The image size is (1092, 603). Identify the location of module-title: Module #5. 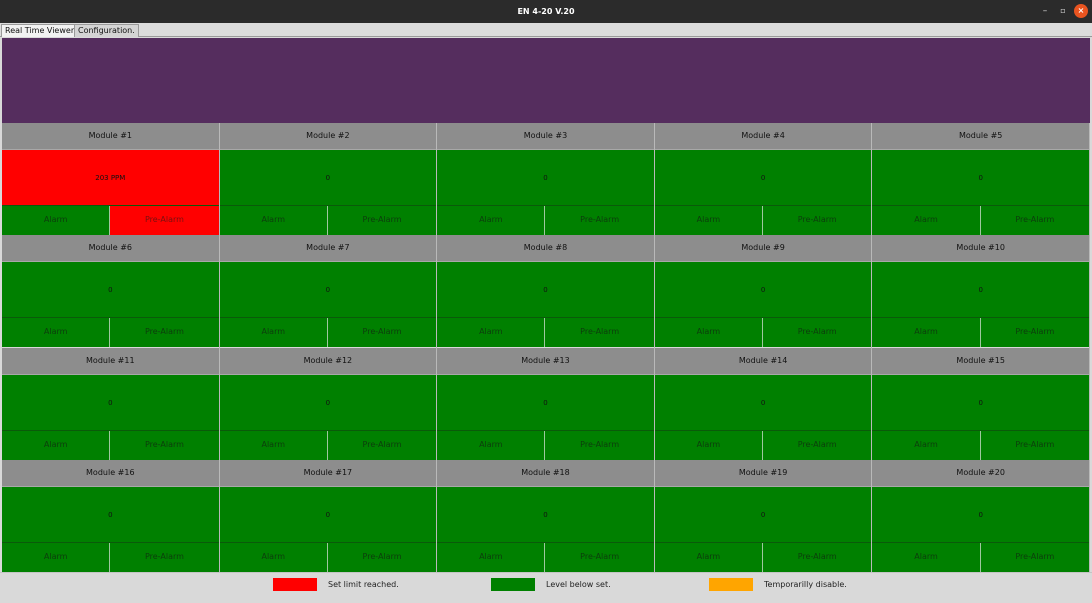
(980, 136).